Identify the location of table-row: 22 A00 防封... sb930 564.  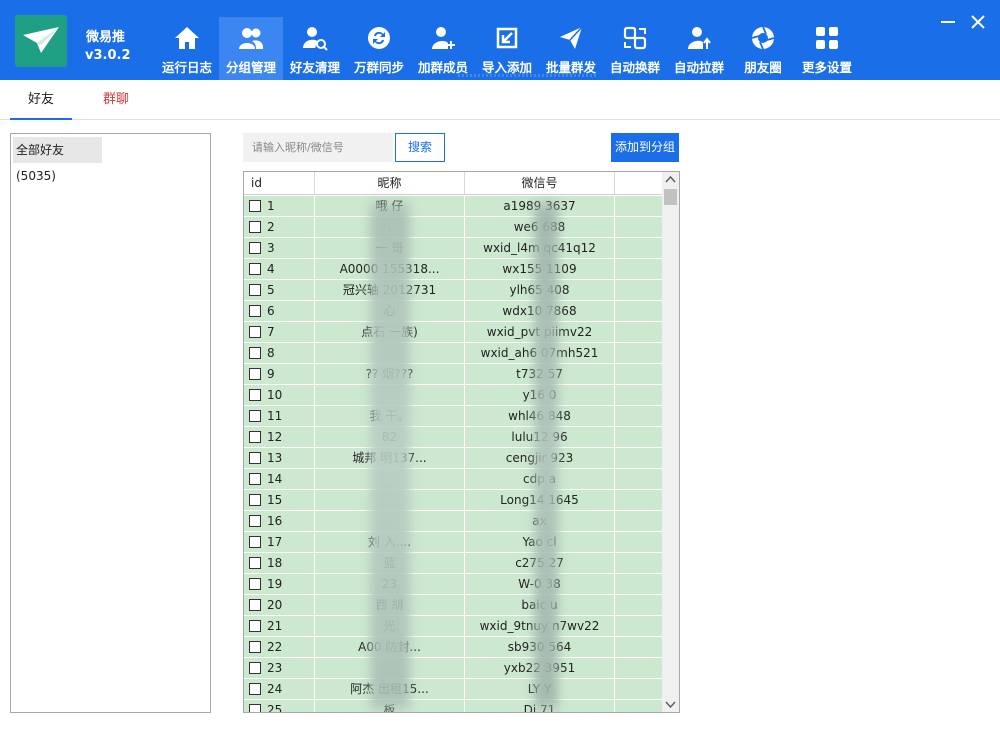
(453, 647).